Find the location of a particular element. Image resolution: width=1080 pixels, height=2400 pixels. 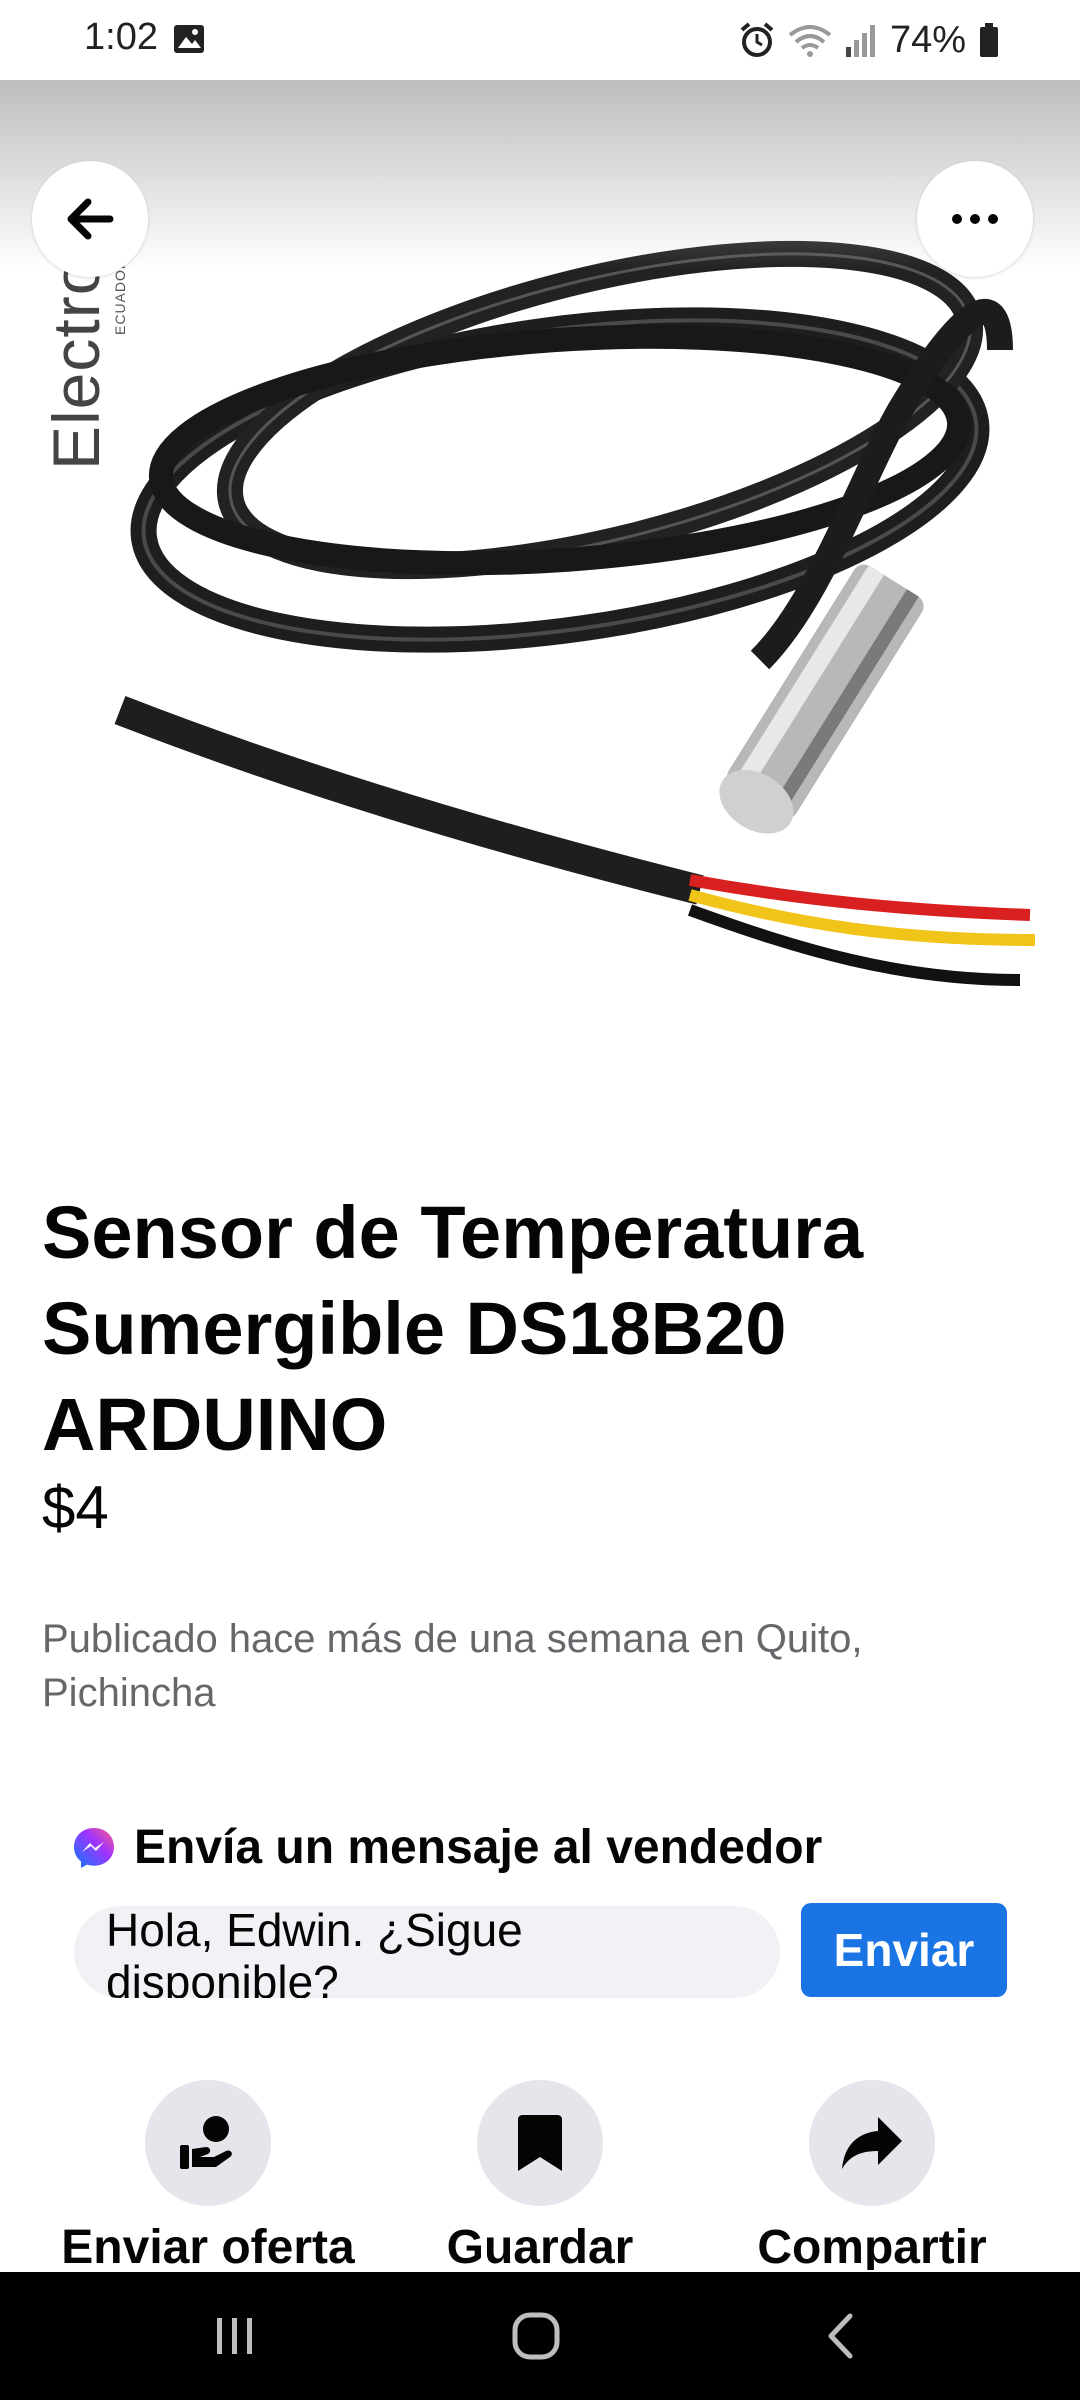

save-button: Guardar is located at coordinates (540, 2175).